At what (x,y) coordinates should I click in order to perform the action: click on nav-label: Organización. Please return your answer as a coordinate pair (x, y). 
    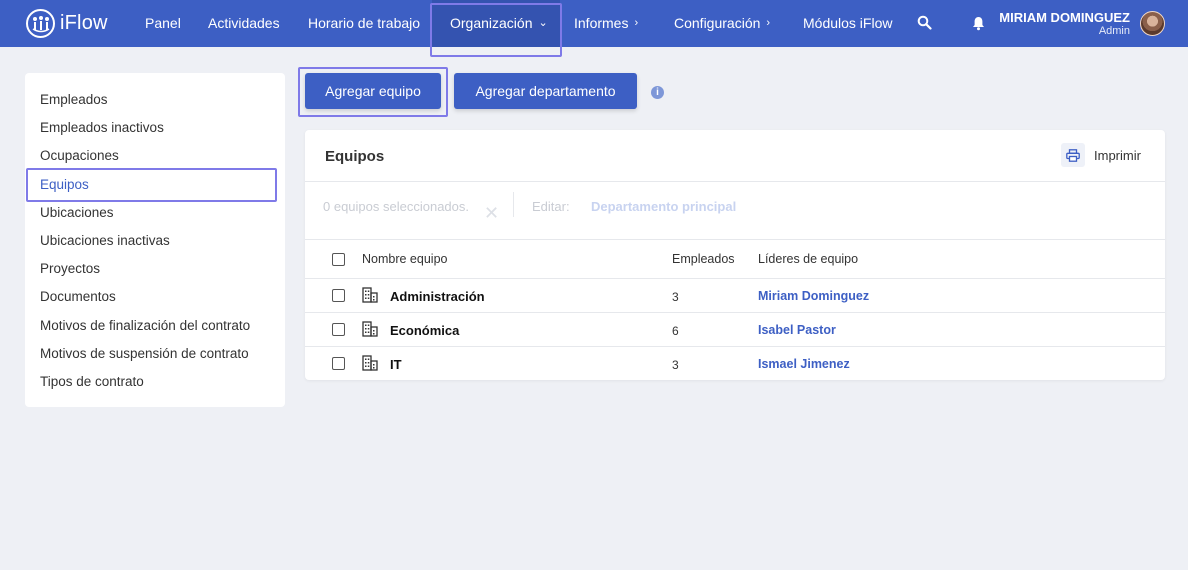
    Looking at the image, I should click on (491, 23).